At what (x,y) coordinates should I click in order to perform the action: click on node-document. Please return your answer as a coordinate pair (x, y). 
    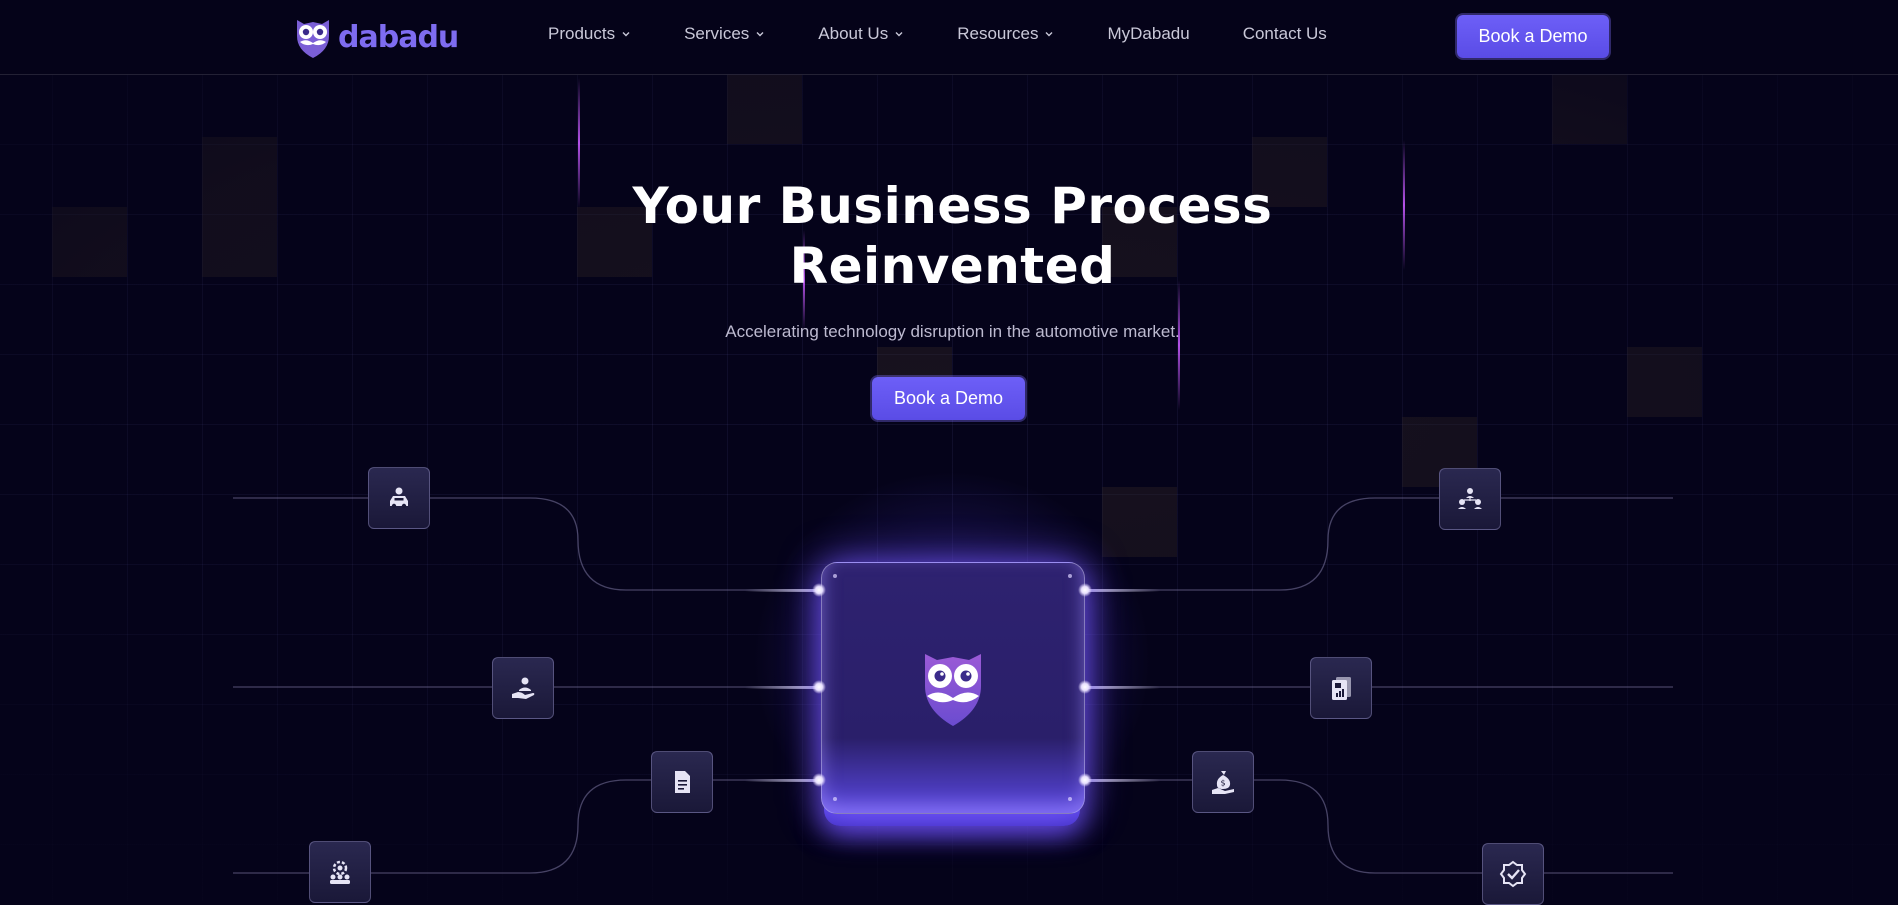
    Looking at the image, I should click on (682, 782).